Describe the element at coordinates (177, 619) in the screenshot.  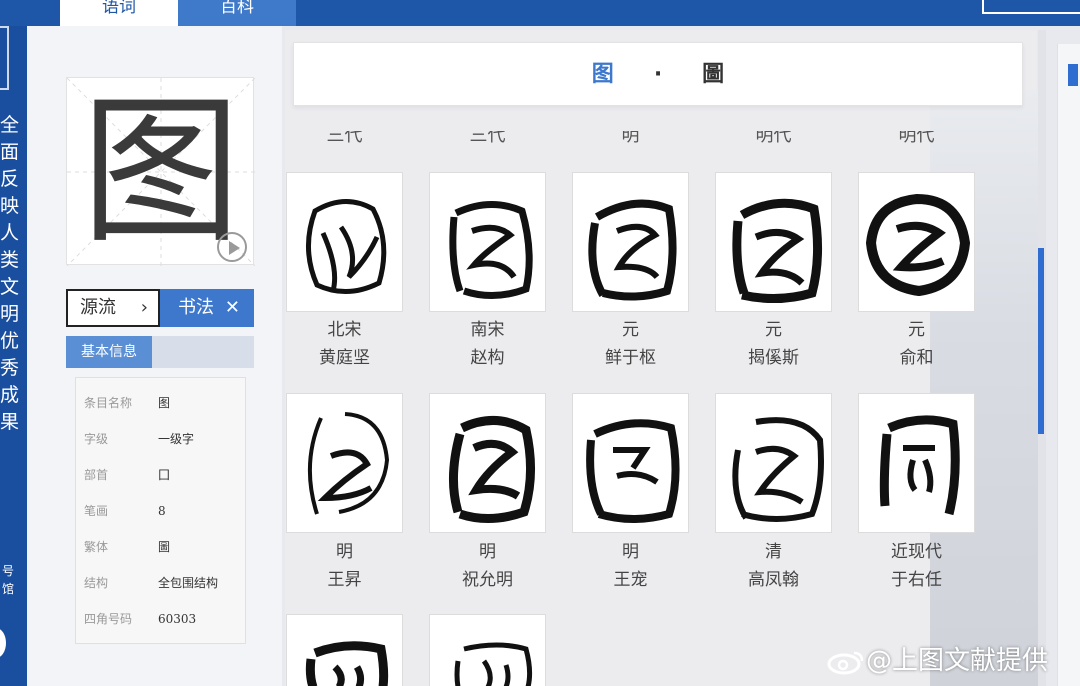
I see `info-value: 60303` at that location.